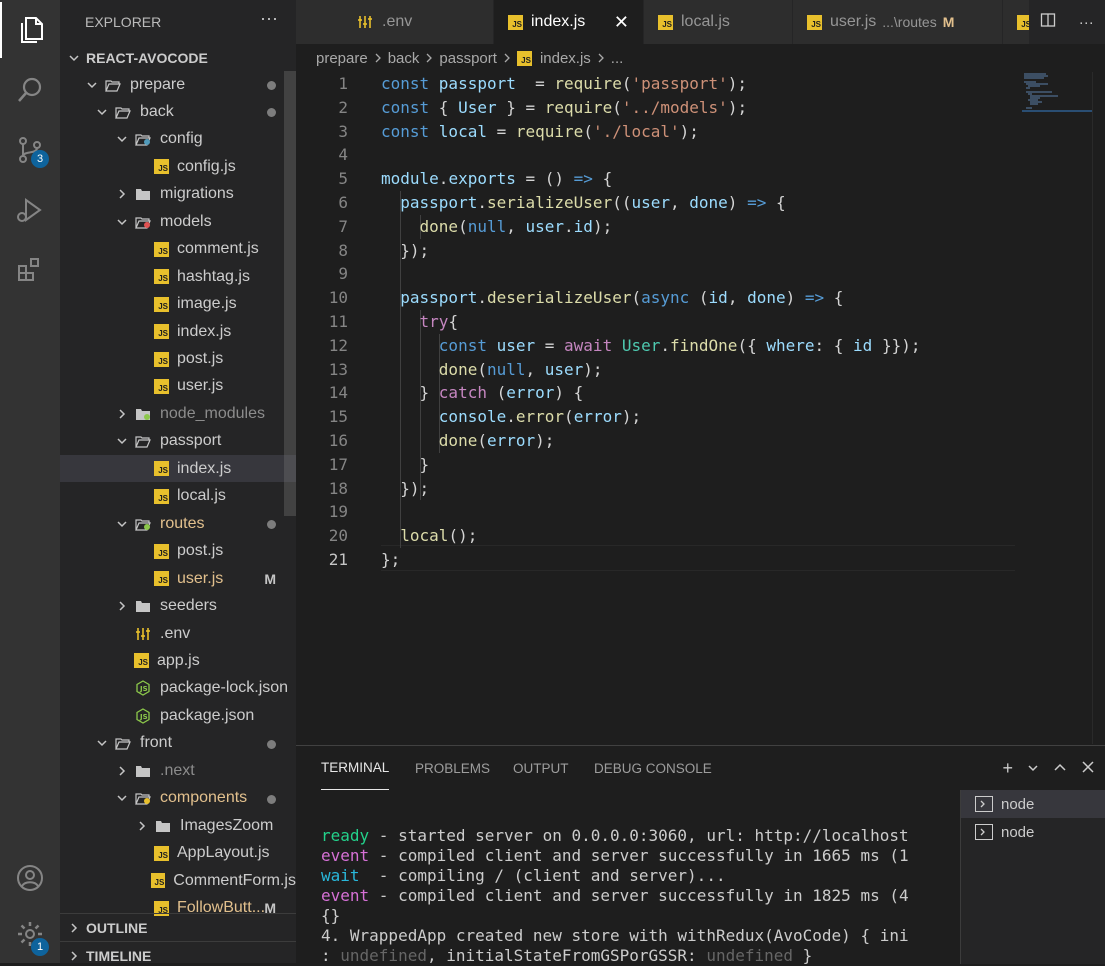 Image resolution: width=1105 pixels, height=966 pixels. I want to click on breadcrumb-item: back, so click(404, 58).